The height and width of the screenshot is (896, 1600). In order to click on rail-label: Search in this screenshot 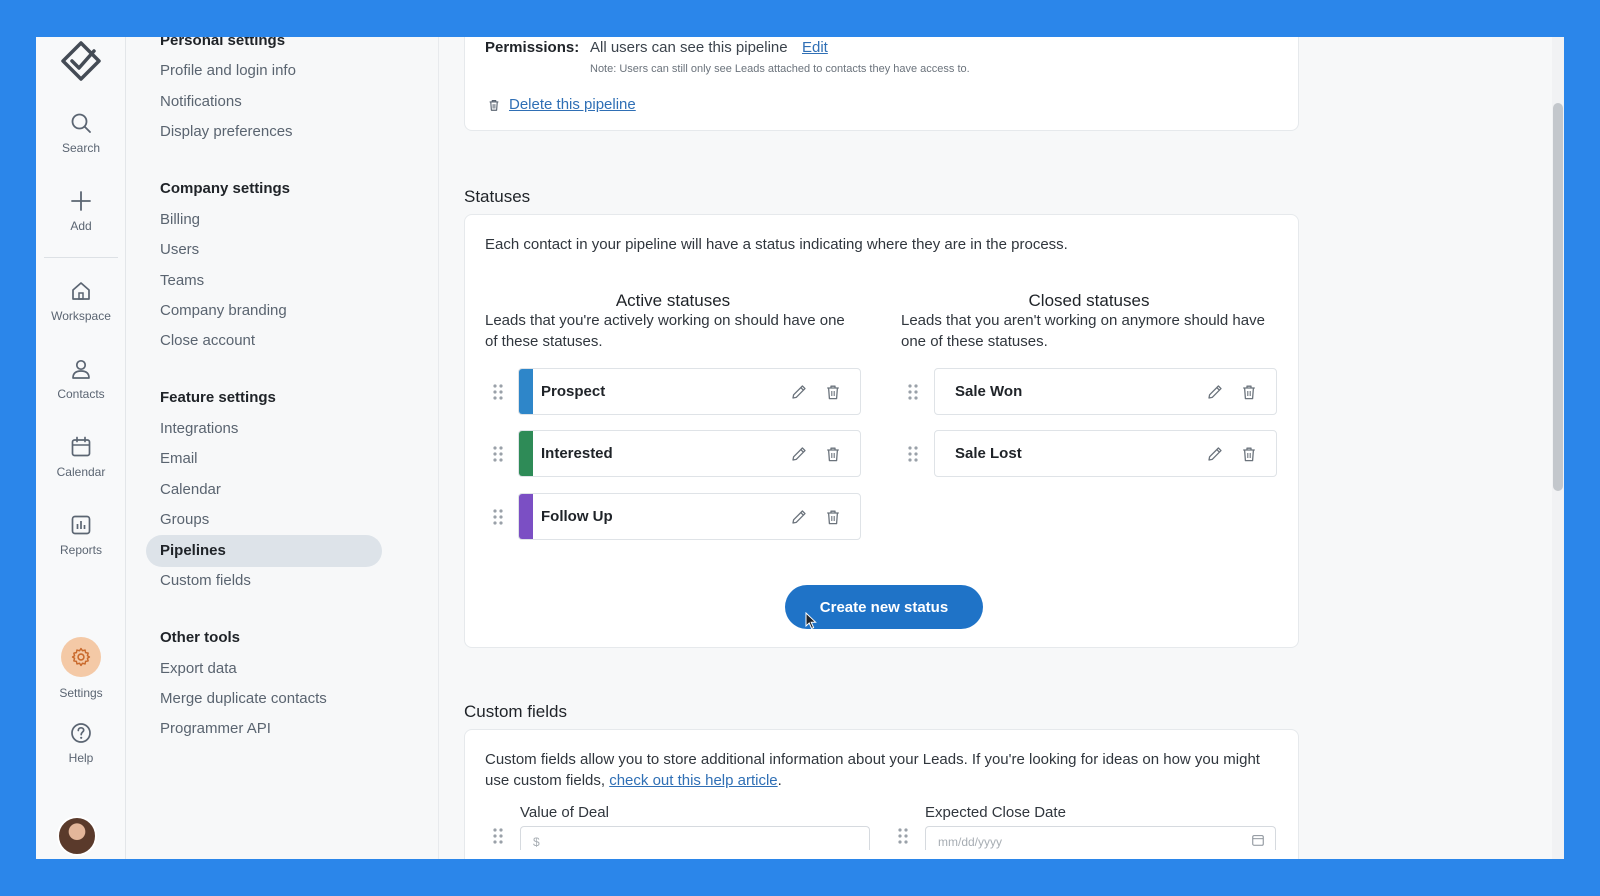, I will do `click(81, 148)`.